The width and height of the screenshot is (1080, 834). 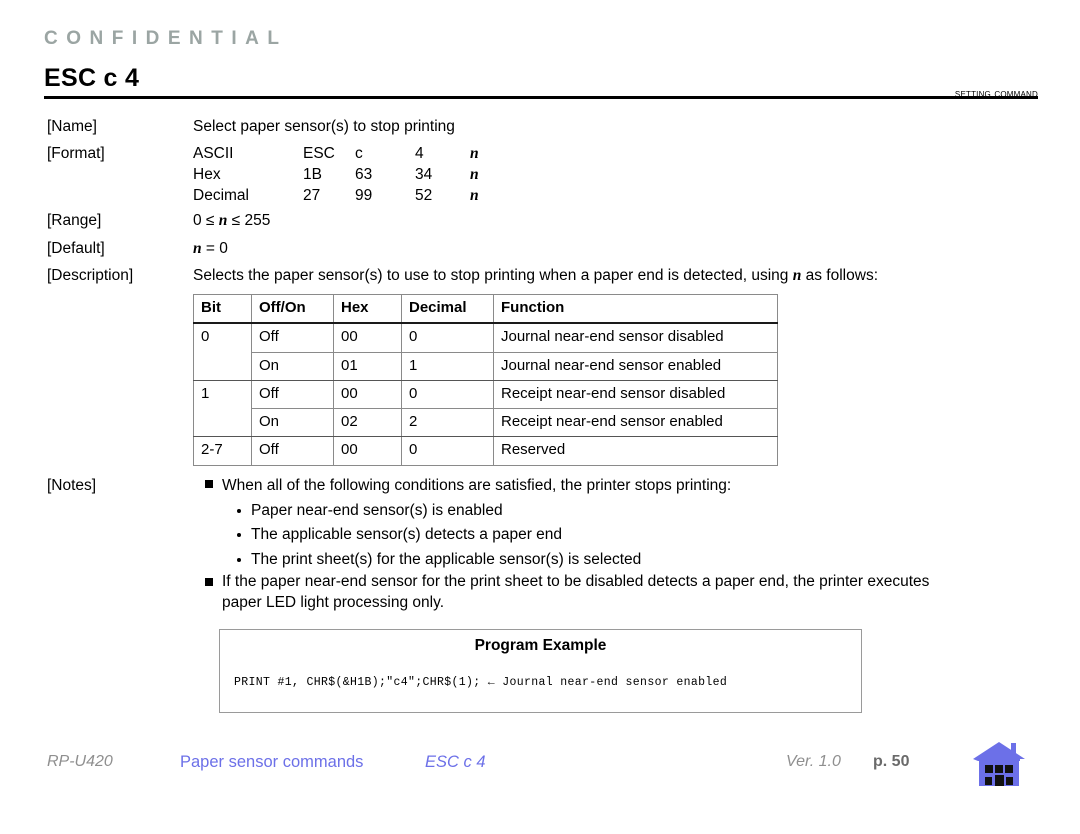 I want to click on note-item-2-line2: paper LED light processing only., so click(x=333, y=602).